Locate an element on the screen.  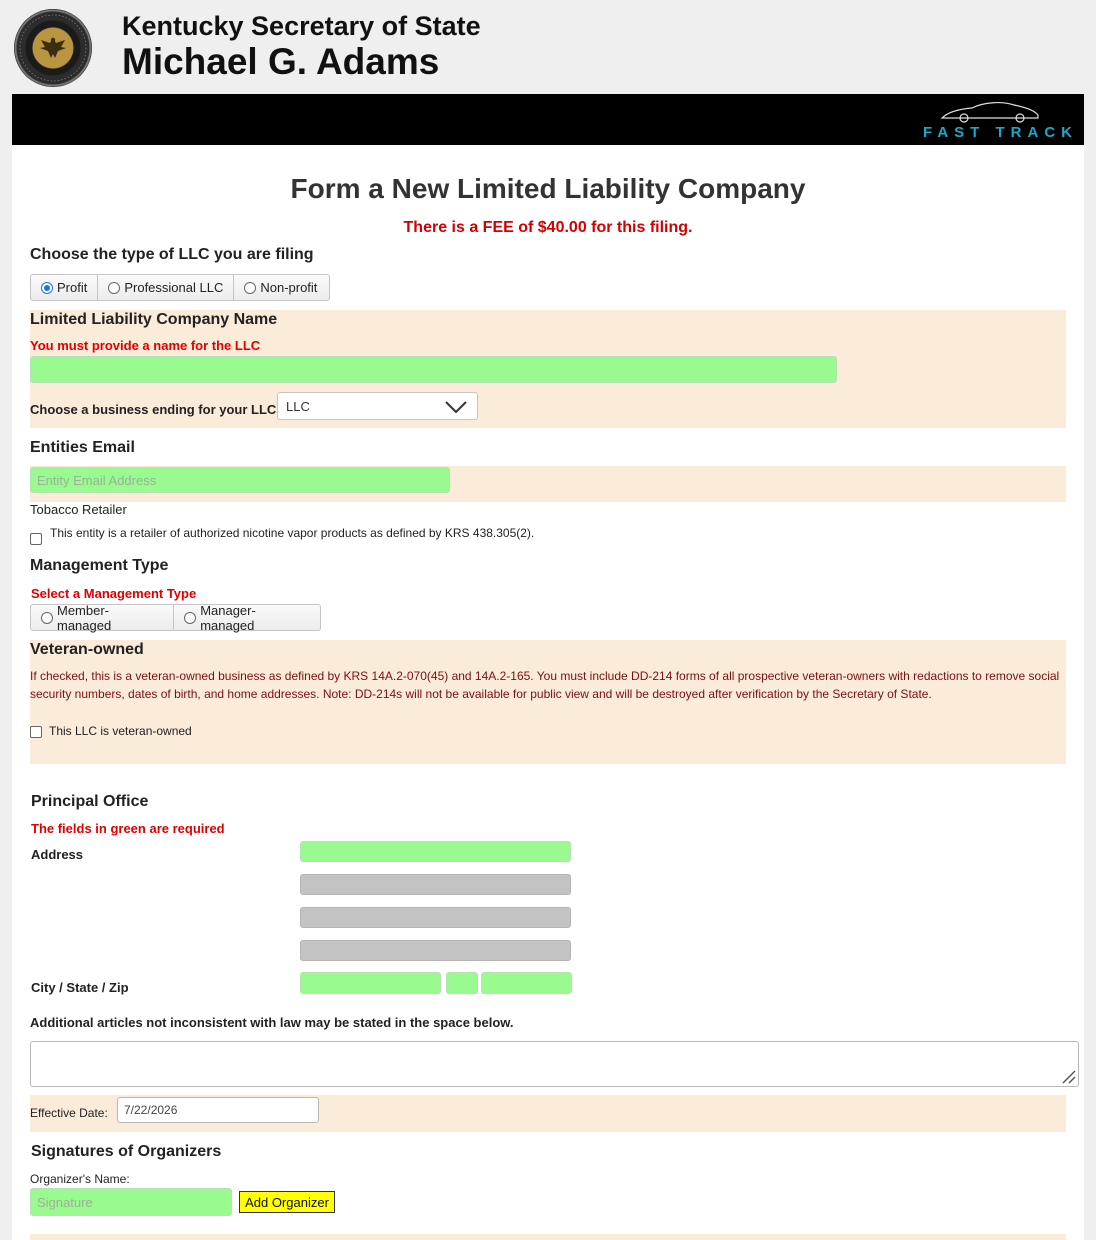
sports-car-icon is located at coordinates (989, 112).